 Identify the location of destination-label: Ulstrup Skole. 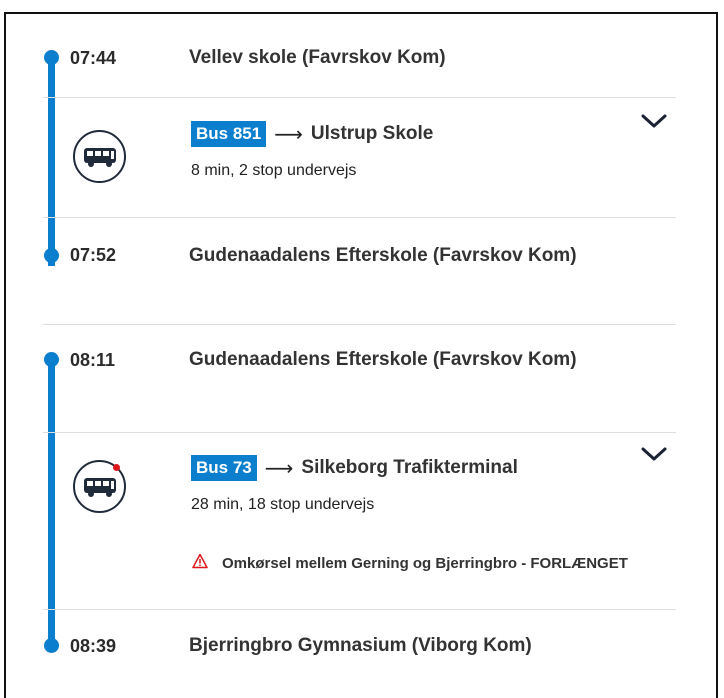
(372, 133).